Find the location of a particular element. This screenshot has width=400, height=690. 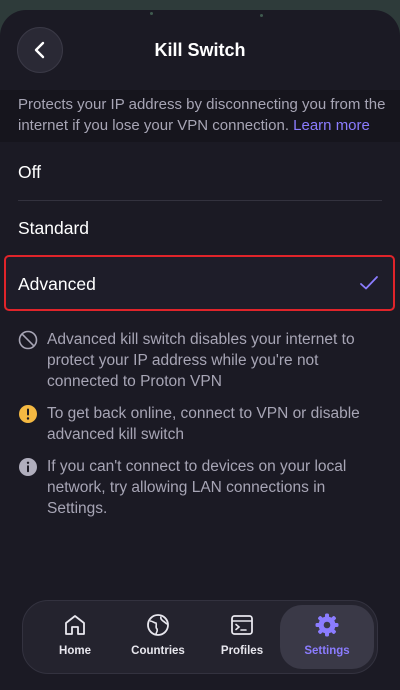

tab-label: Countries is located at coordinates (158, 651).